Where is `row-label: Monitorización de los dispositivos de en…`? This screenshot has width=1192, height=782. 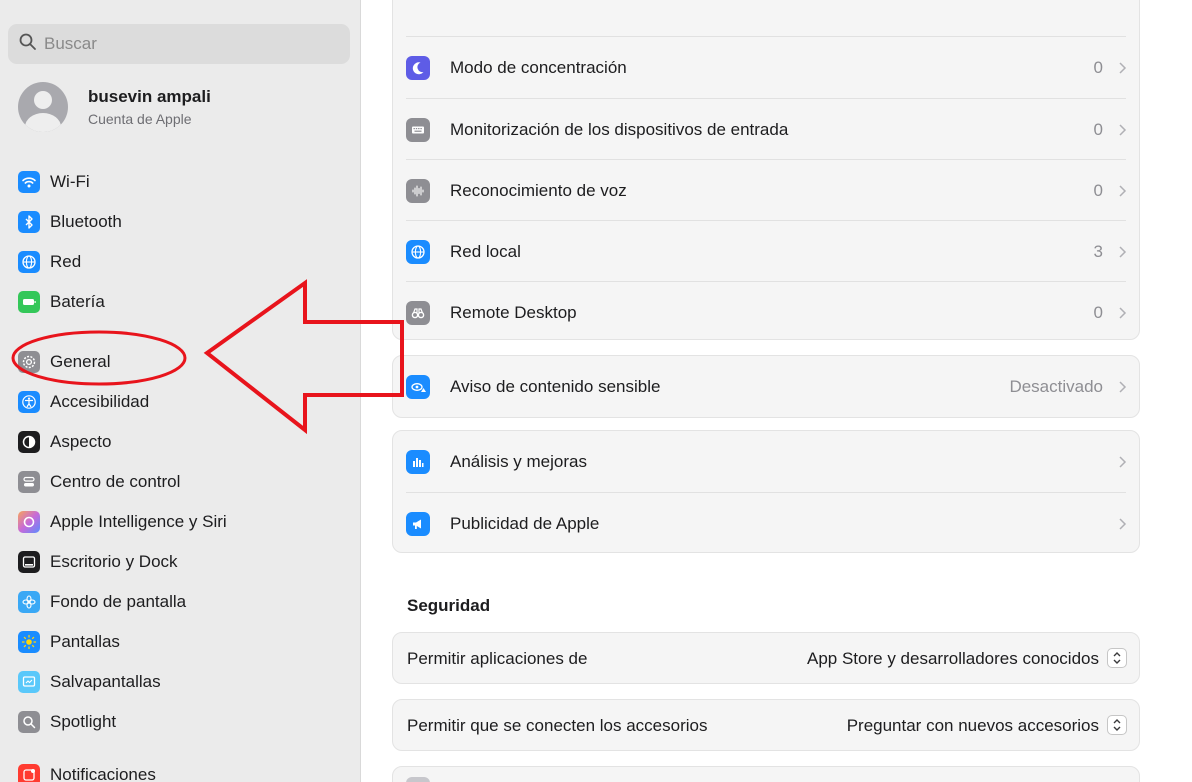 row-label: Monitorización de los dispositivos de en… is located at coordinates (619, 129).